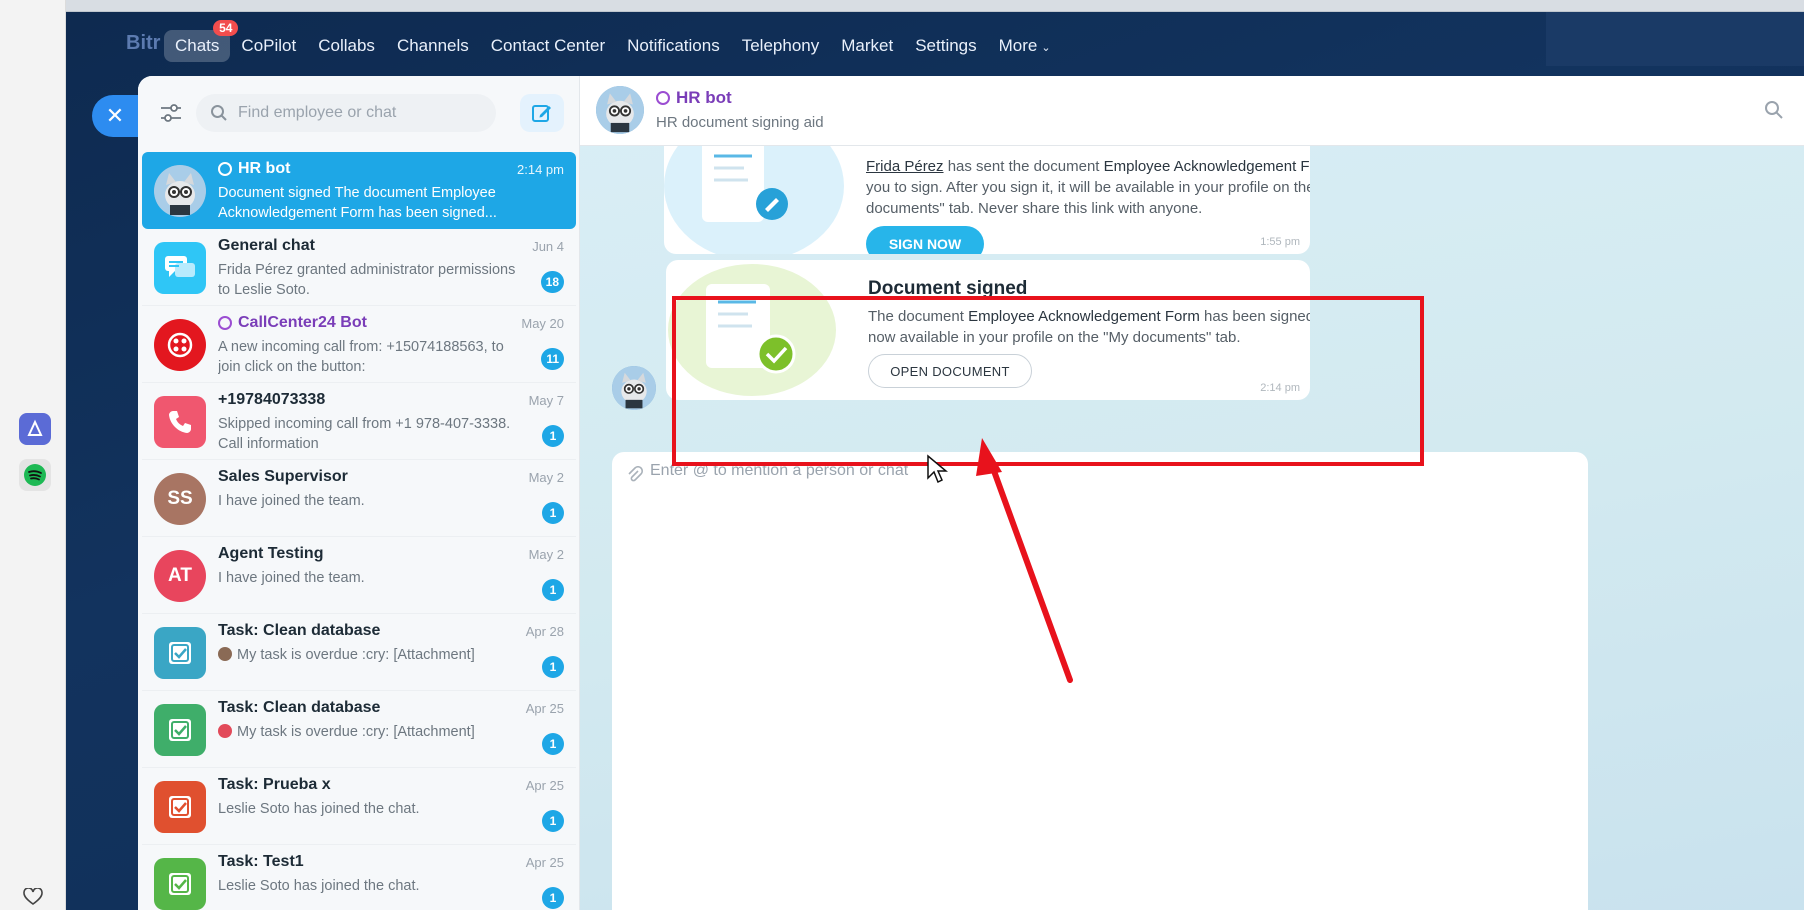 The width and height of the screenshot is (1804, 910). I want to click on paperclip-icon, so click(635, 475).